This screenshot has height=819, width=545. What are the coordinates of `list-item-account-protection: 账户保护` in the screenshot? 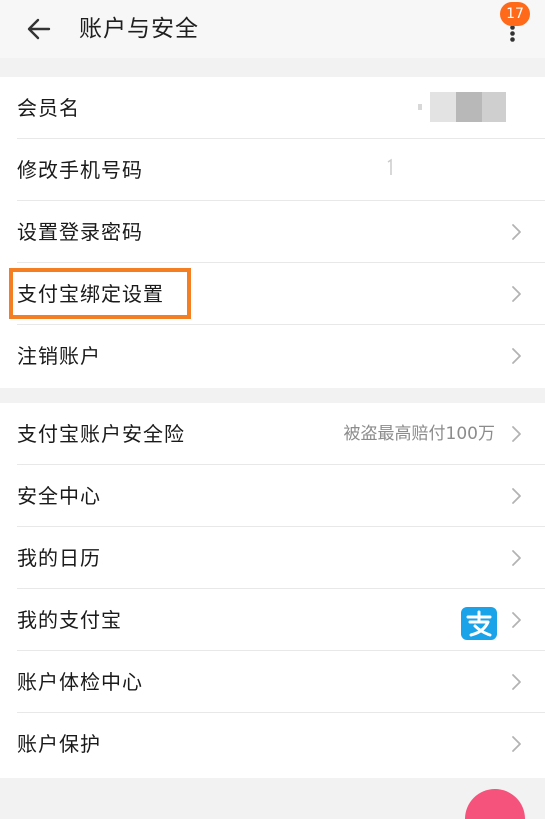 It's located at (272, 744).